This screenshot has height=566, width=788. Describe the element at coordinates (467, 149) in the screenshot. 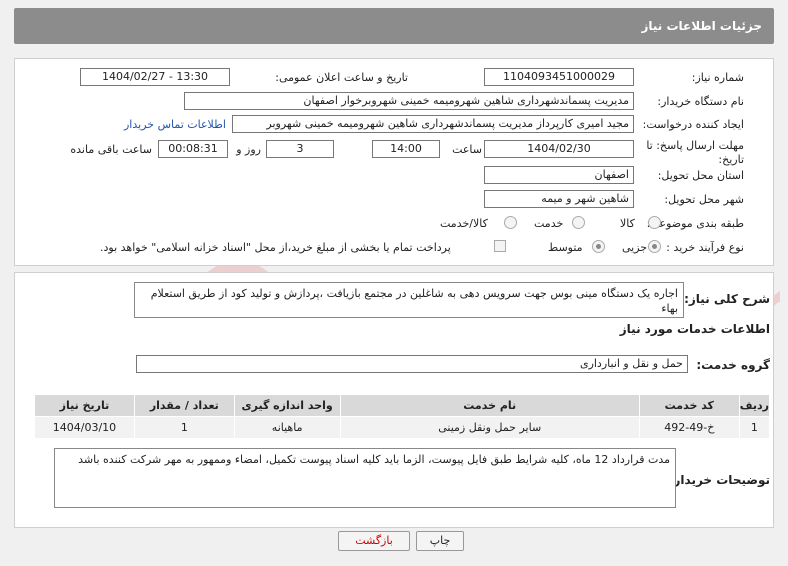

I see `deadline-time-label: ساعت` at that location.